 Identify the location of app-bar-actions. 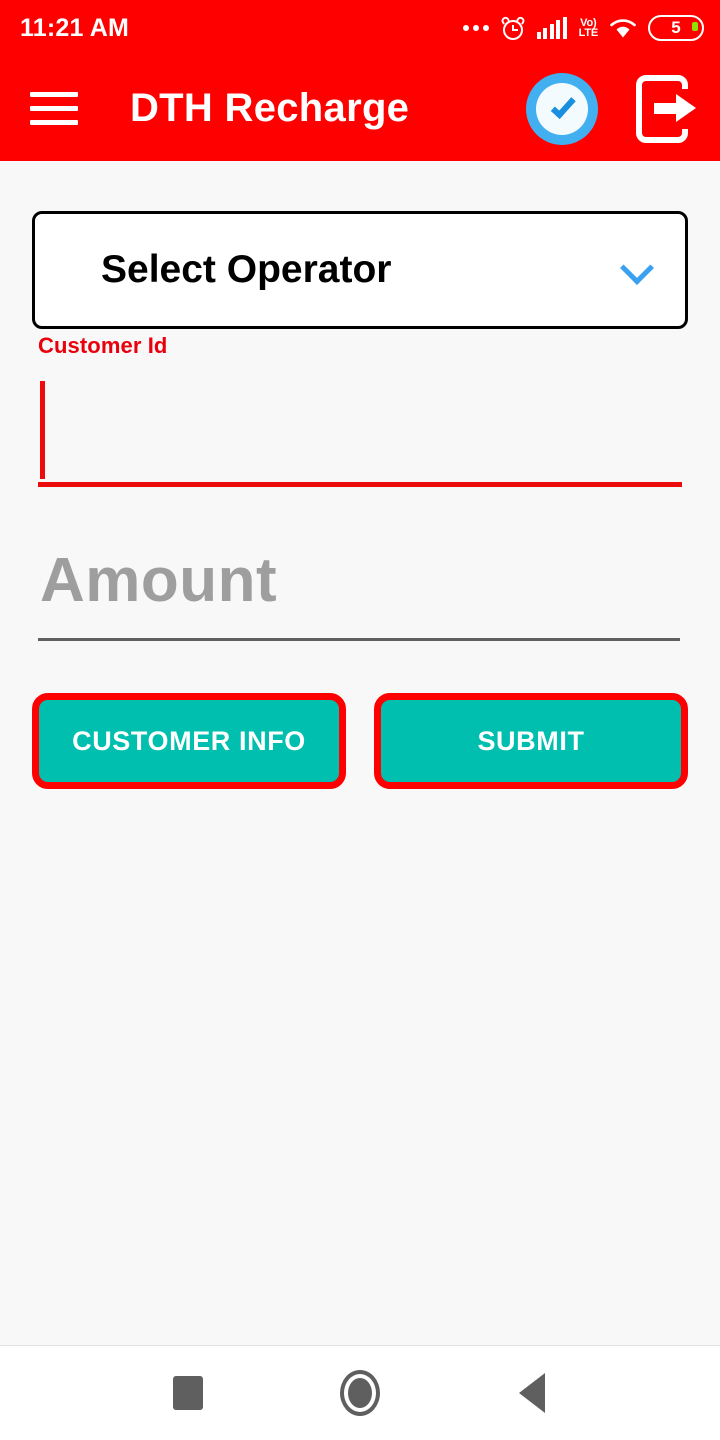
(612, 108).